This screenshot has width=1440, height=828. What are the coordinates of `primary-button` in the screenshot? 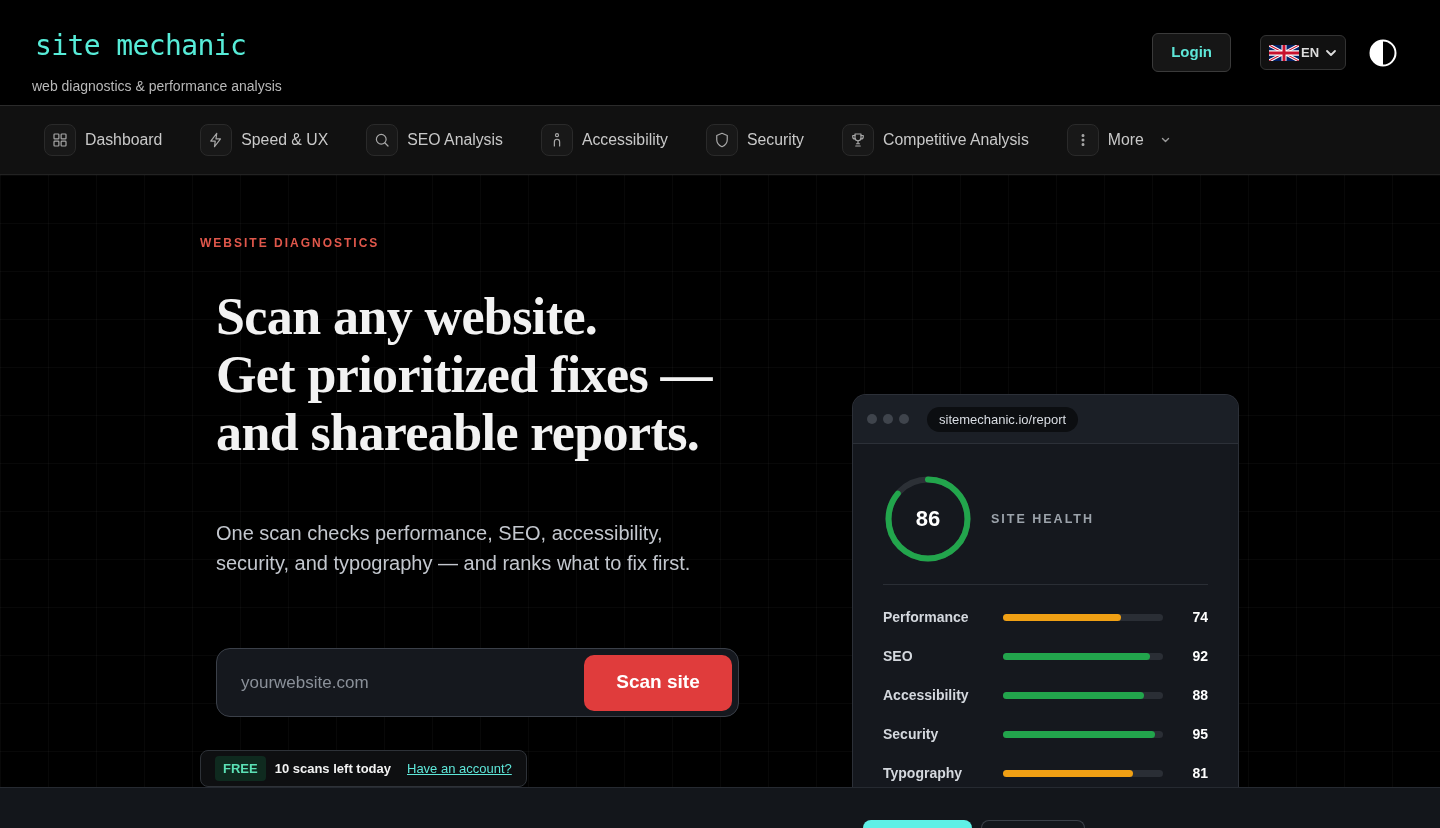 It's located at (917, 824).